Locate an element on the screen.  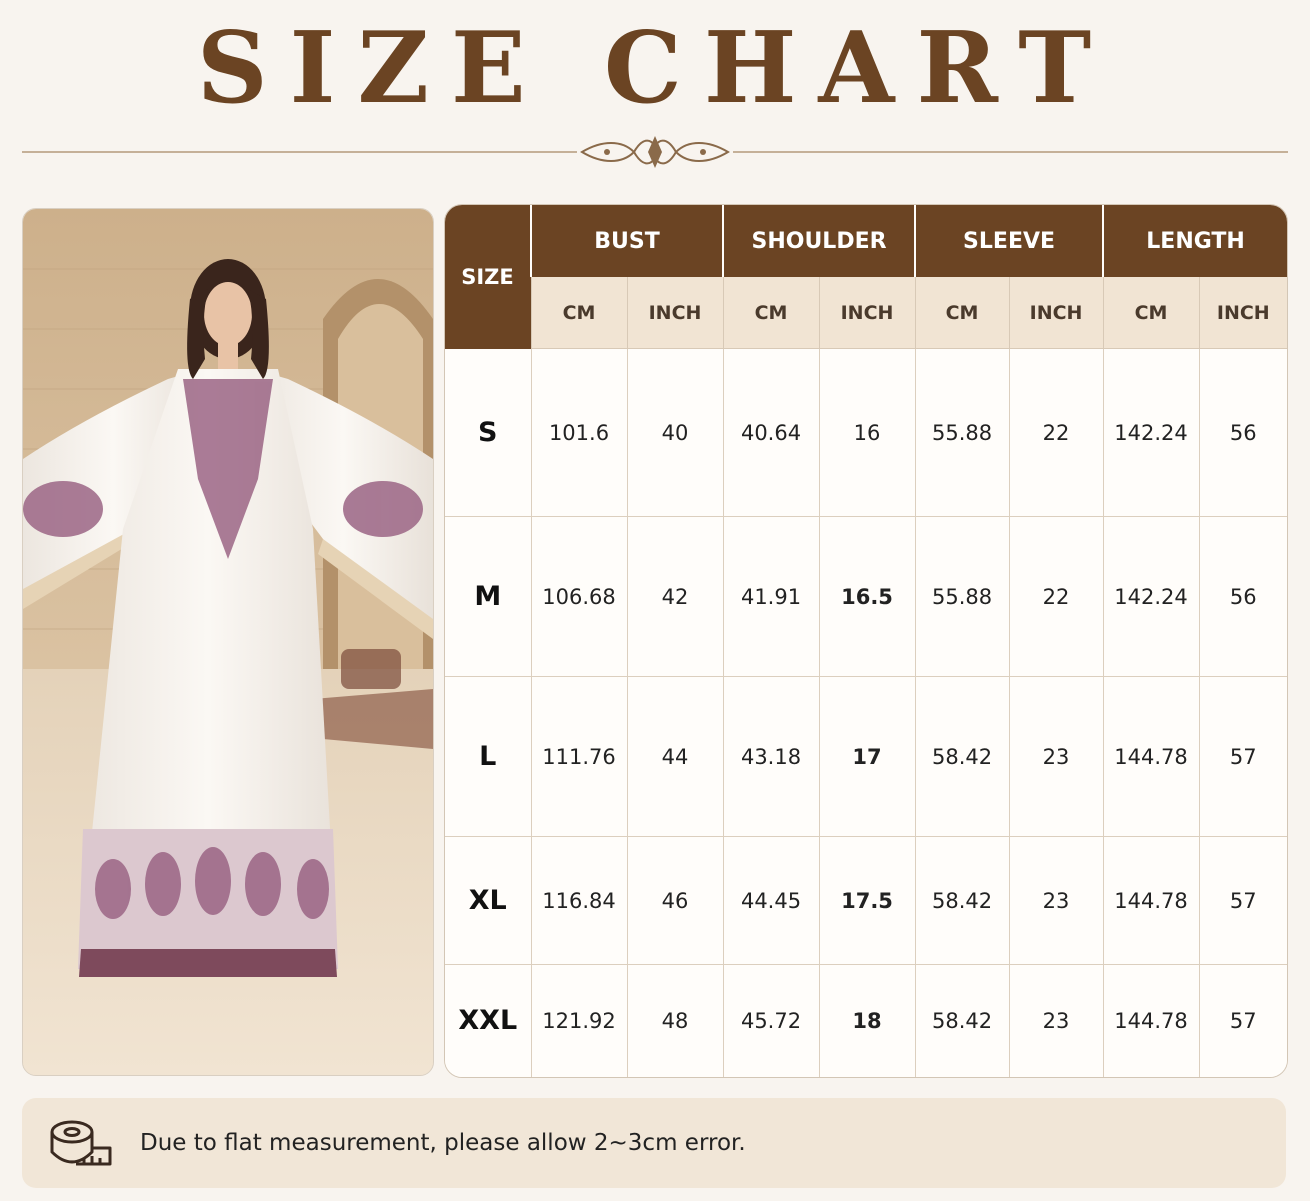
flourish-ornament-icon is located at coordinates (655, 152).